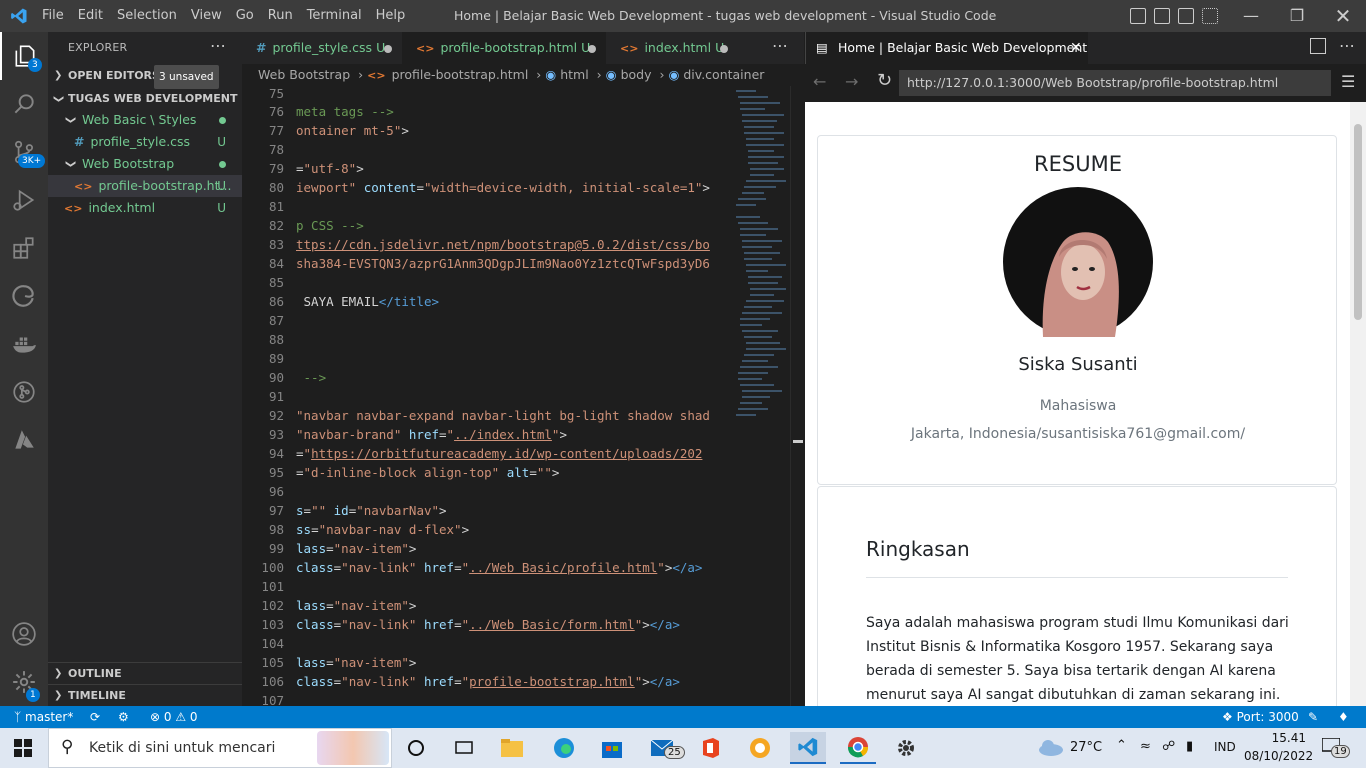  I want to click on tab-index: <>index.html U, so click(672, 48).